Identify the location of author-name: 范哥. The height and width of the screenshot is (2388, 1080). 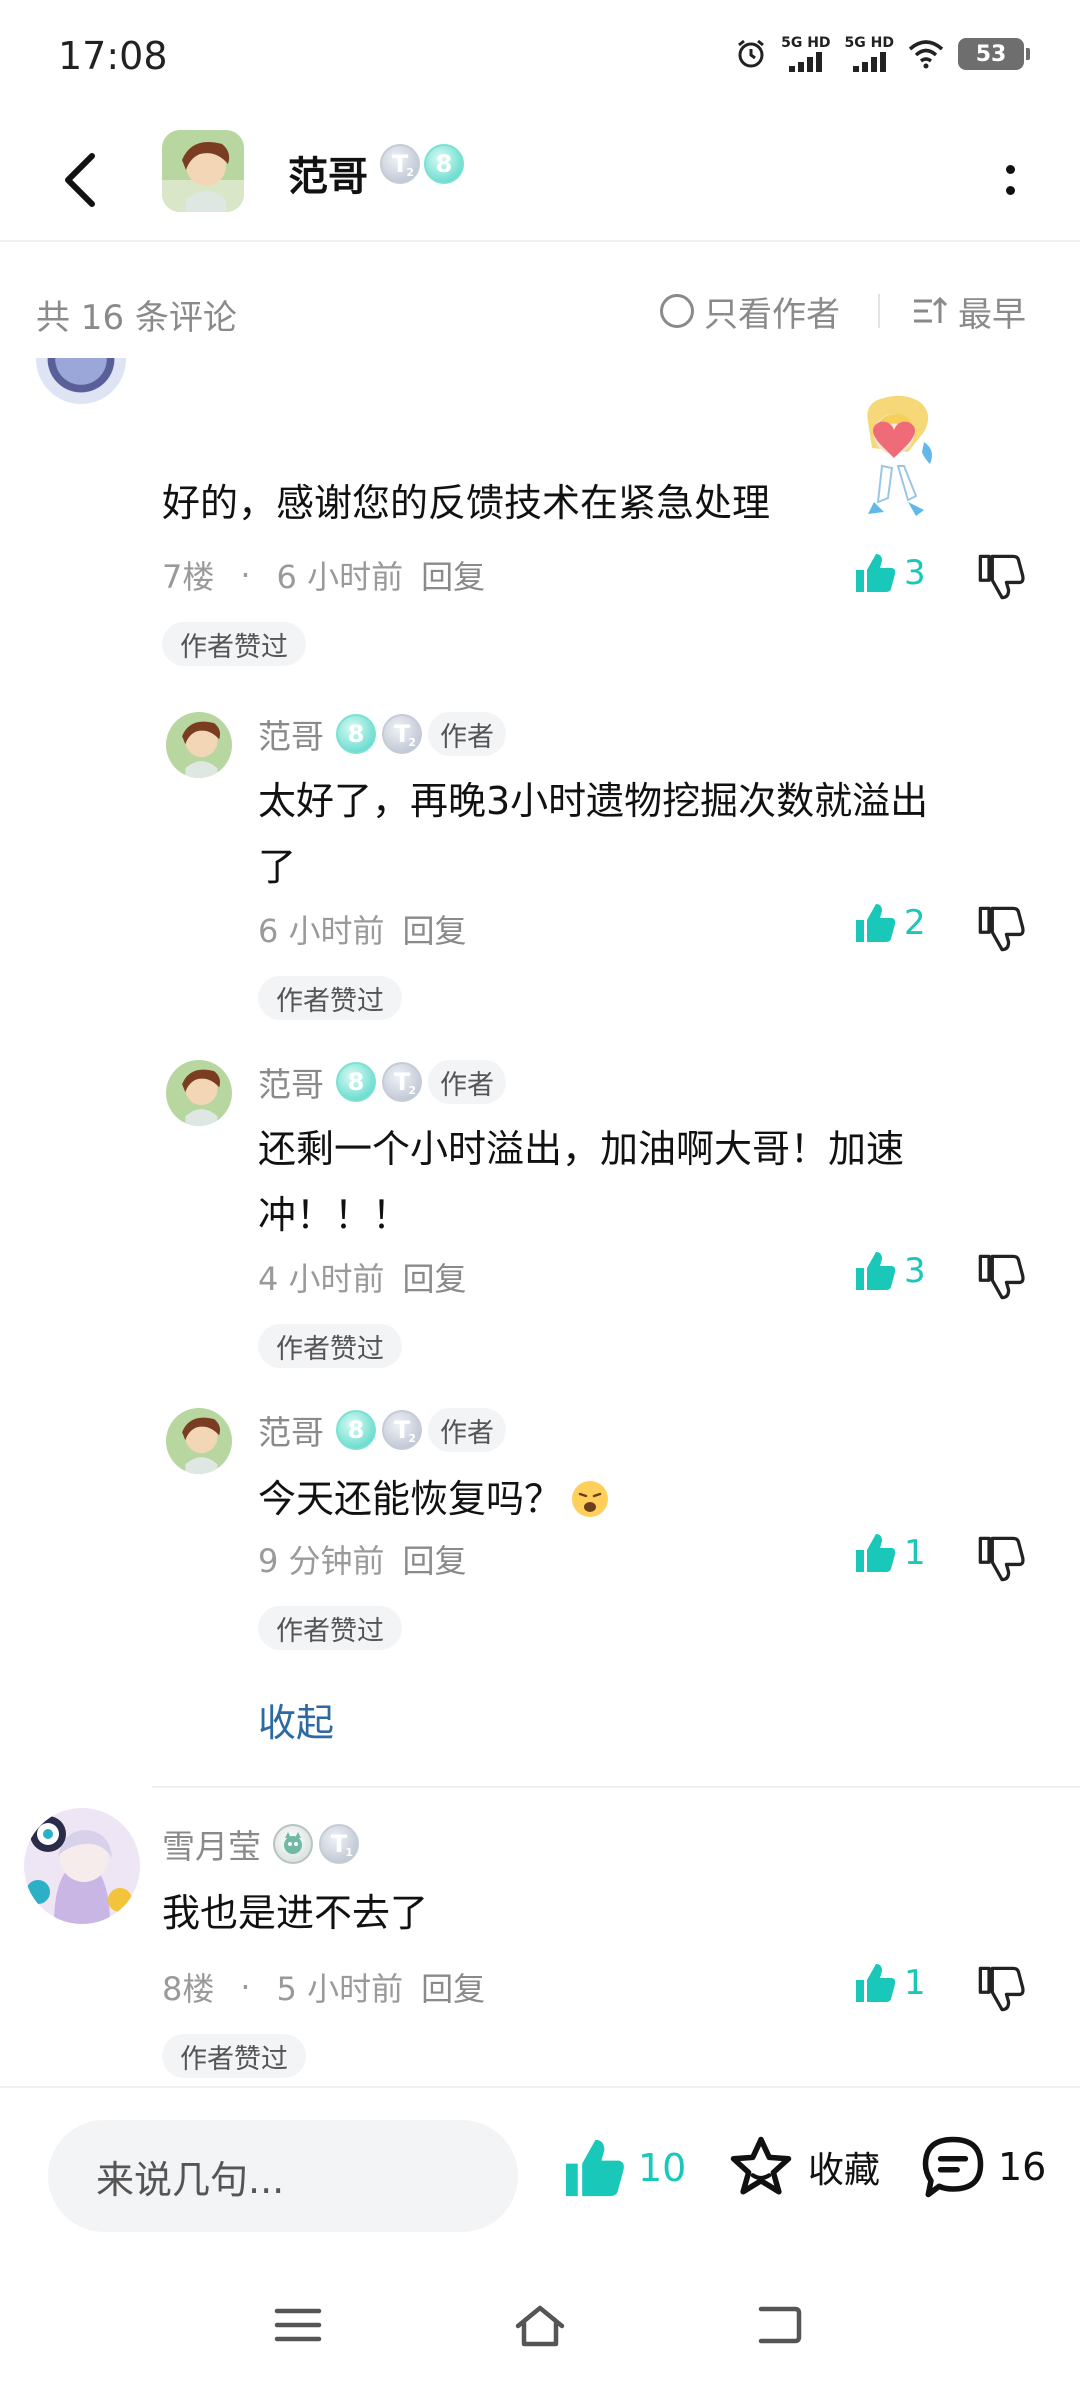
(328, 177).